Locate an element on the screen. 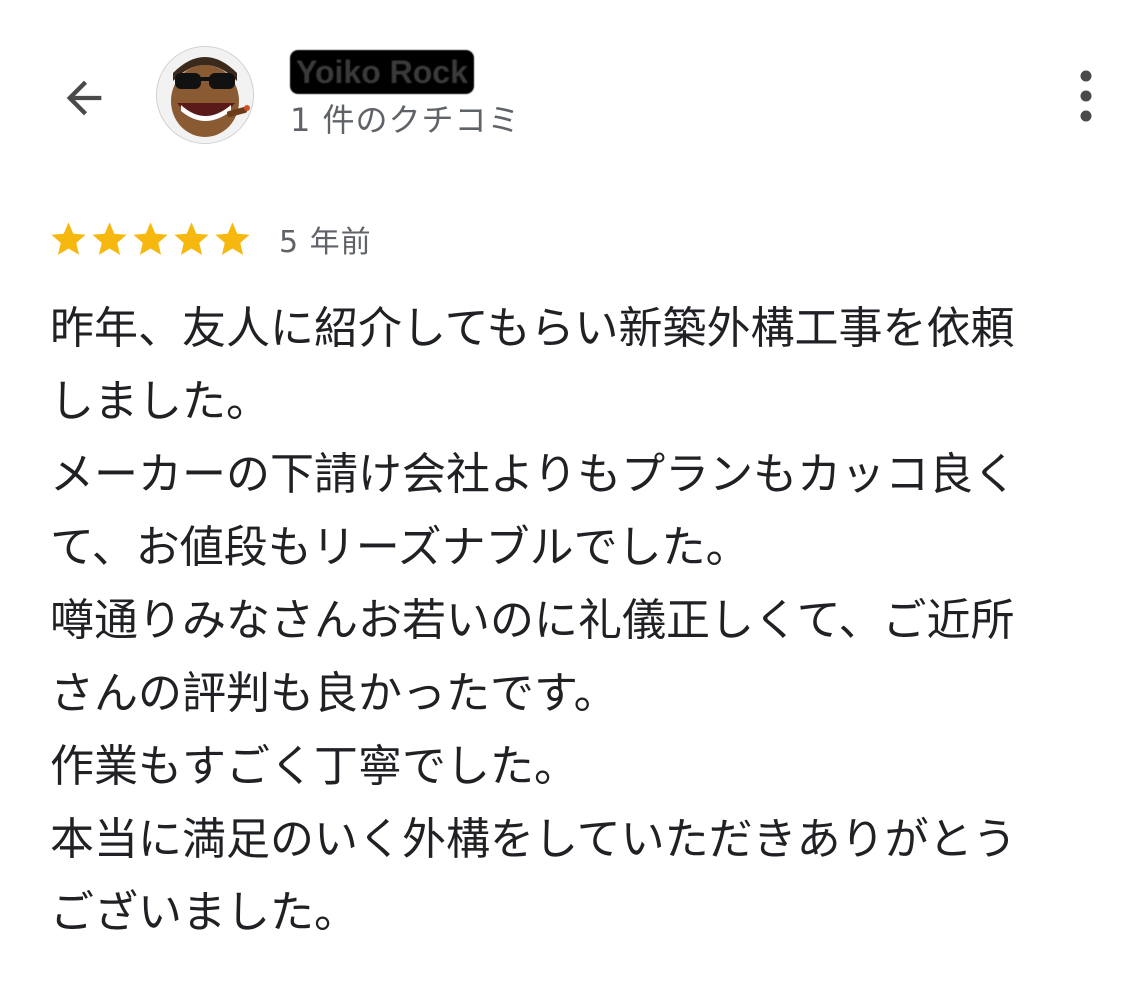  avatar is located at coordinates (205, 95).